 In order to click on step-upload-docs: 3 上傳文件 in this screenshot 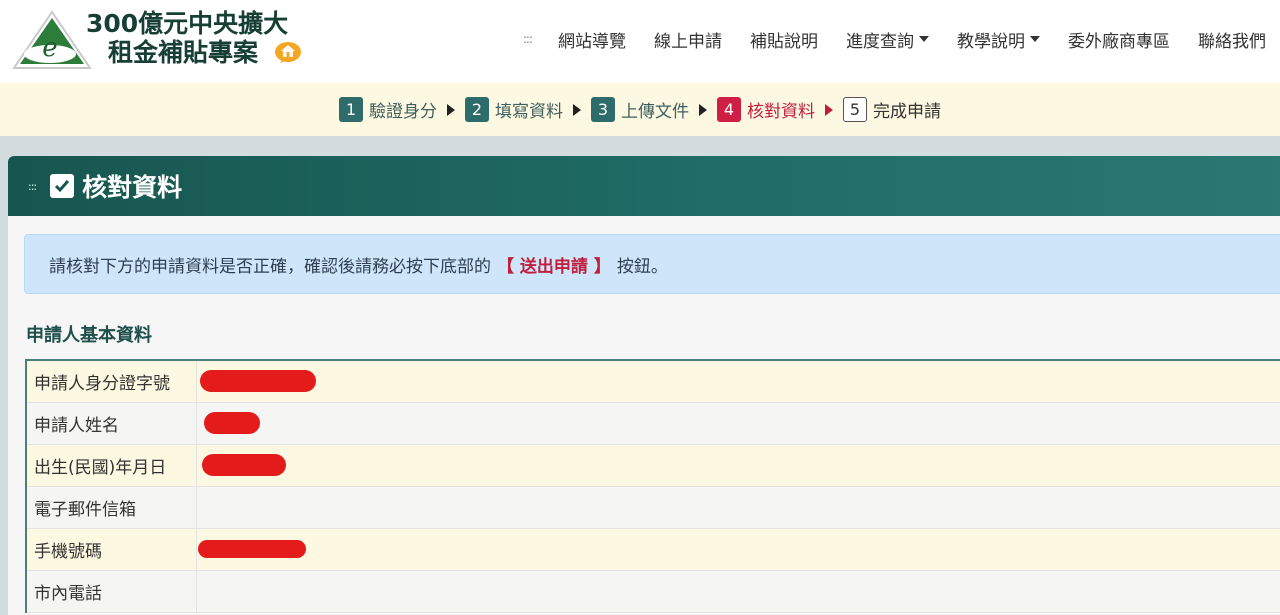, I will do `click(640, 109)`.